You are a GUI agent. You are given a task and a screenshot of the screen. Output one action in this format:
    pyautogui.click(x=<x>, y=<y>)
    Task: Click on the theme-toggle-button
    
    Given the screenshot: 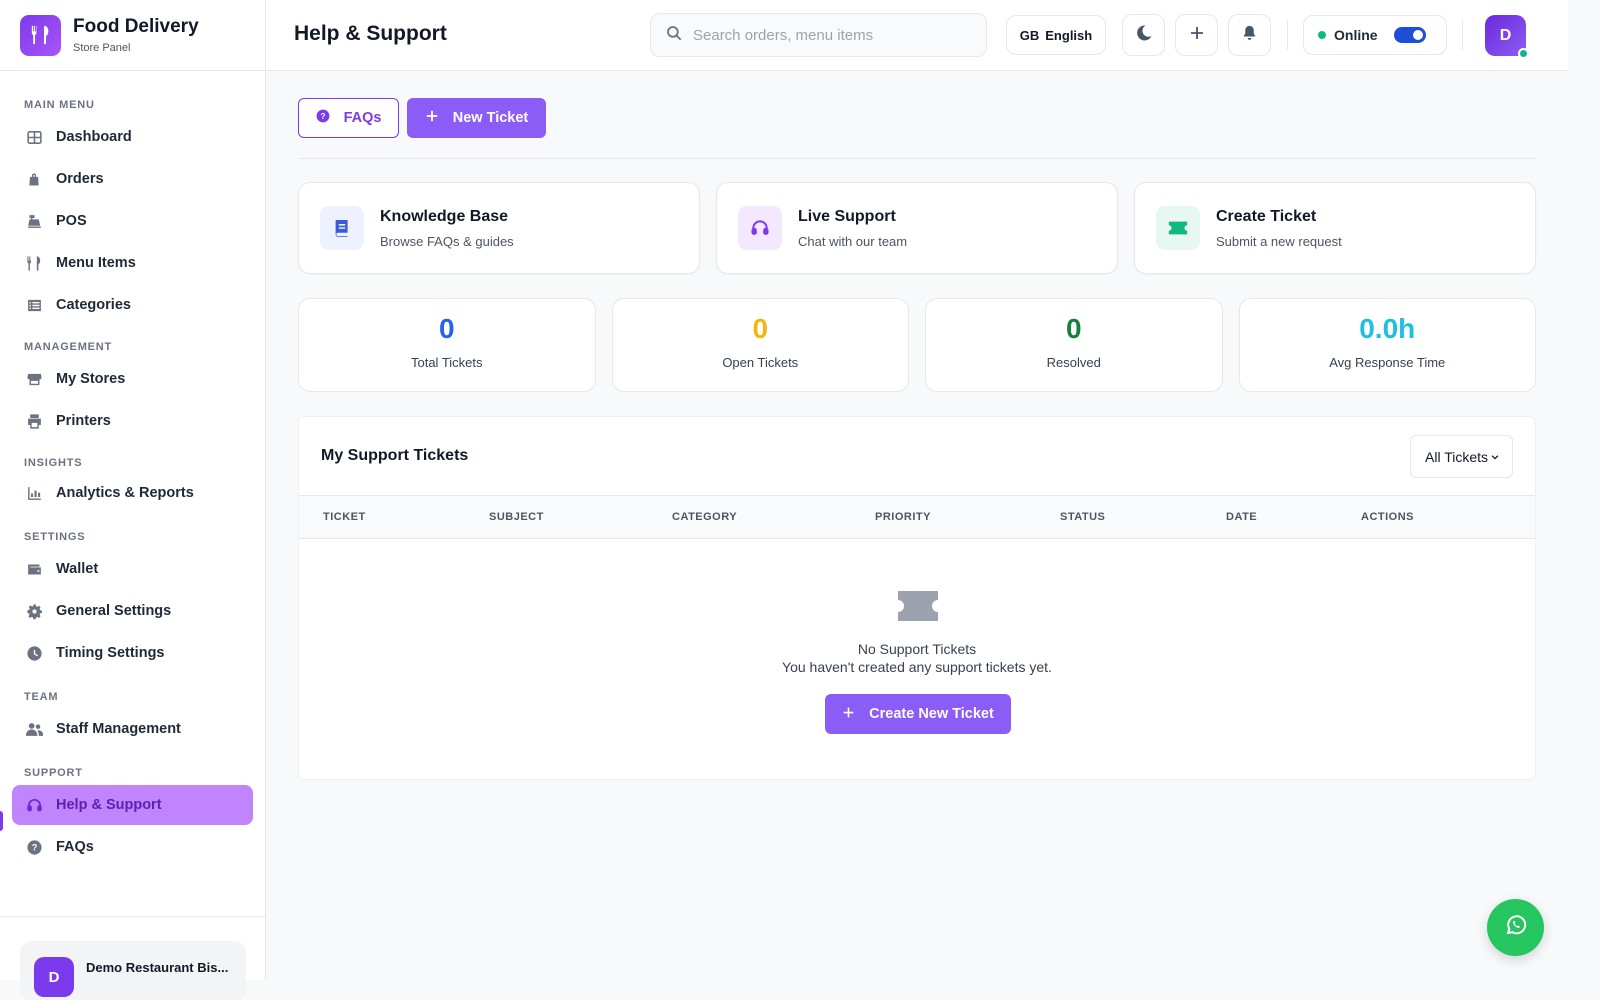 What is the action you would take?
    pyautogui.click(x=1143, y=35)
    